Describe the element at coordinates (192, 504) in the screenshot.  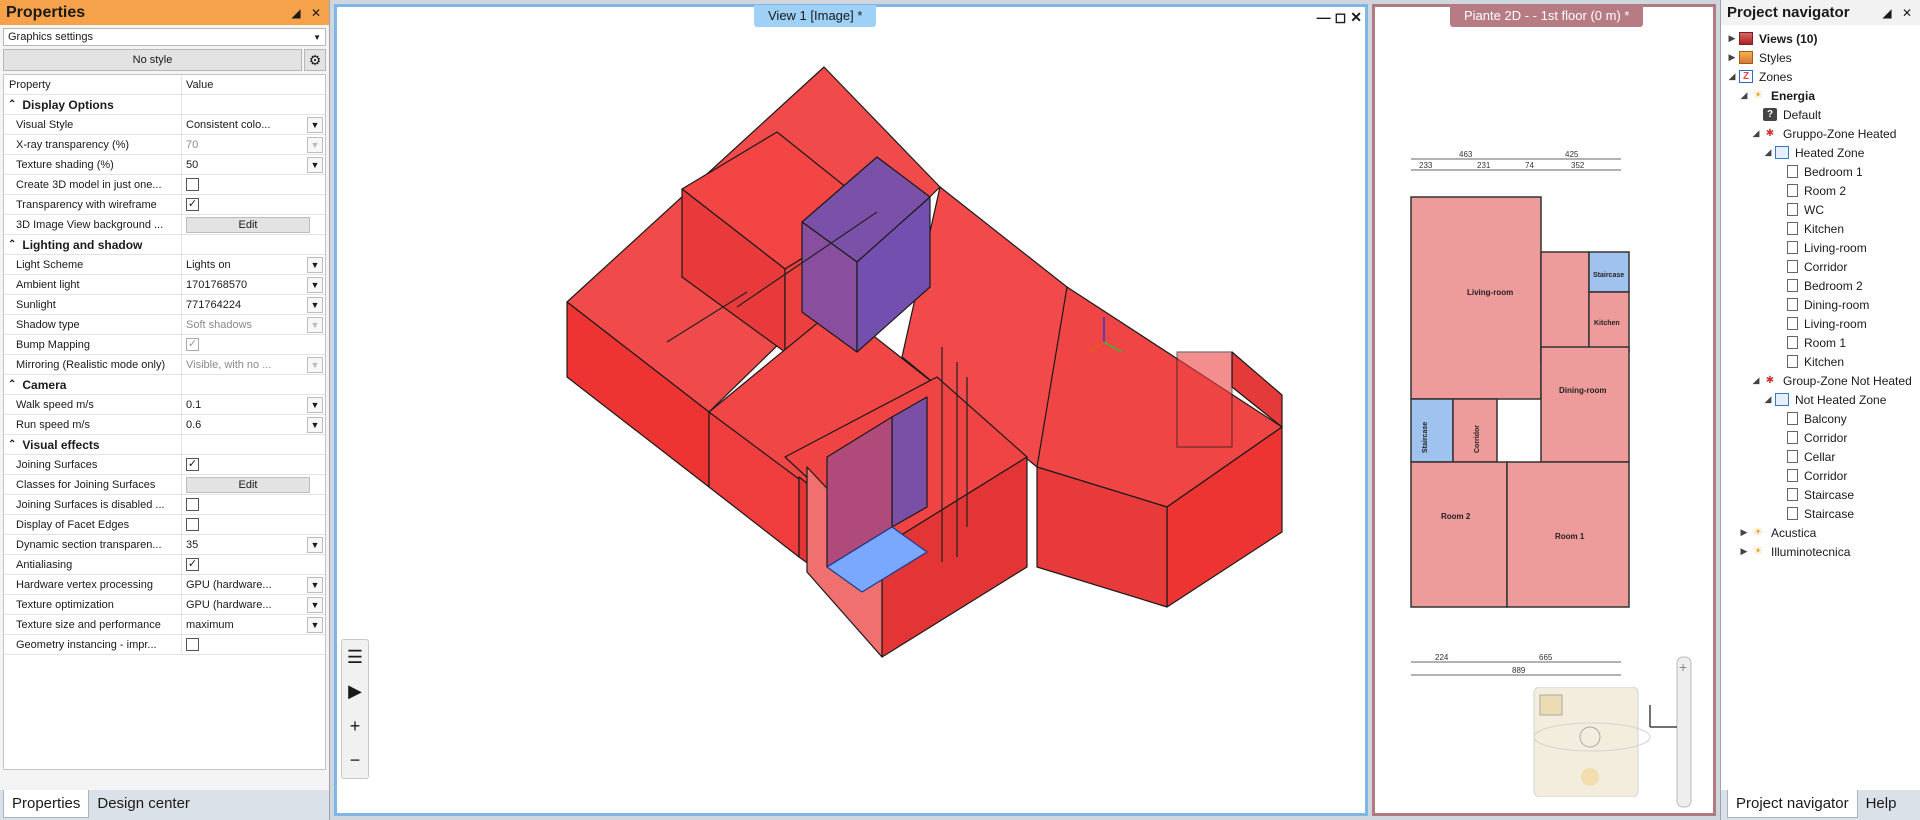
I see `joining-disabled-checkbox` at that location.